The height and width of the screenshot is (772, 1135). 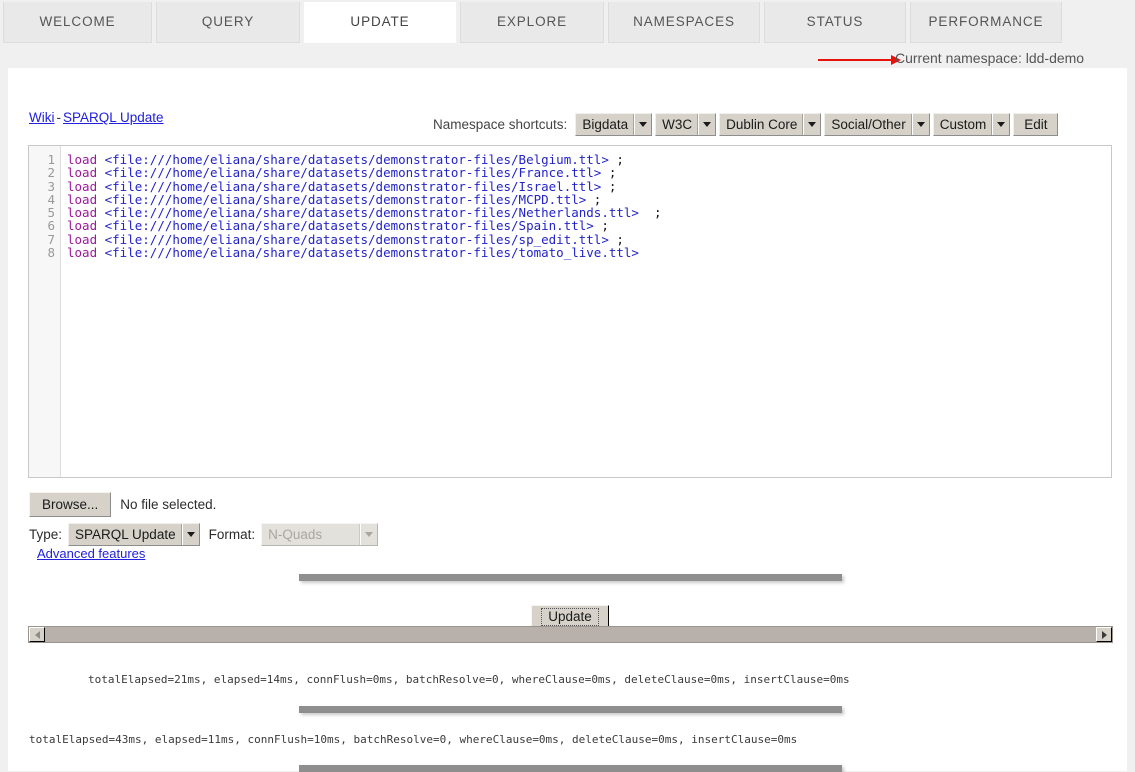 What do you see at coordinates (51, 159) in the screenshot?
I see `line-number: 1` at bounding box center [51, 159].